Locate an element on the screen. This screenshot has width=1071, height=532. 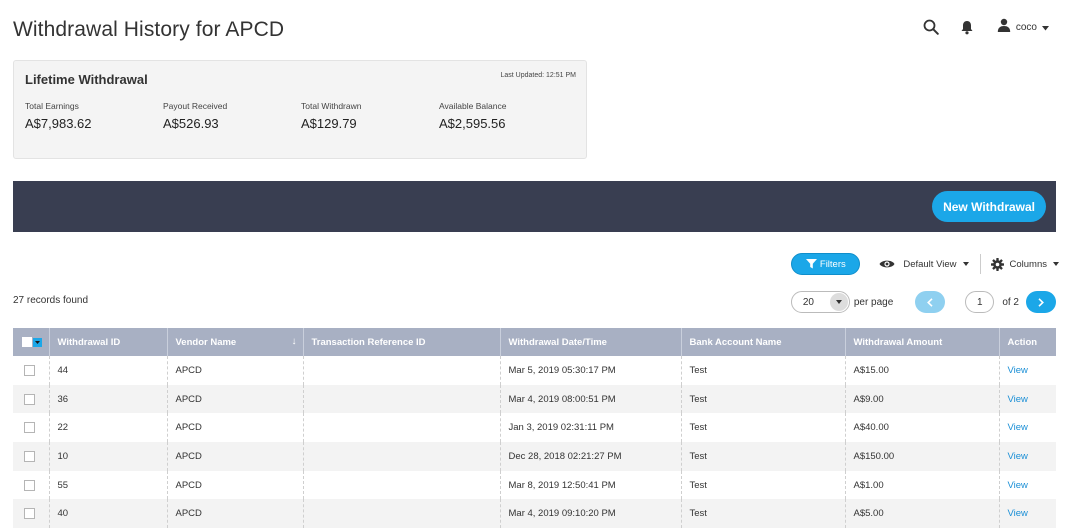
action-bar: New Withdrawal is located at coordinates (534, 206).